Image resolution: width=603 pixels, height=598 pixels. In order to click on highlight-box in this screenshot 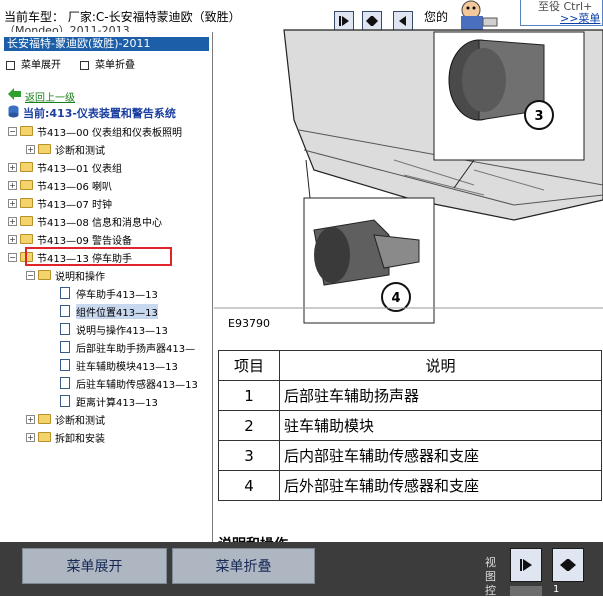, I will do `click(98, 256)`.